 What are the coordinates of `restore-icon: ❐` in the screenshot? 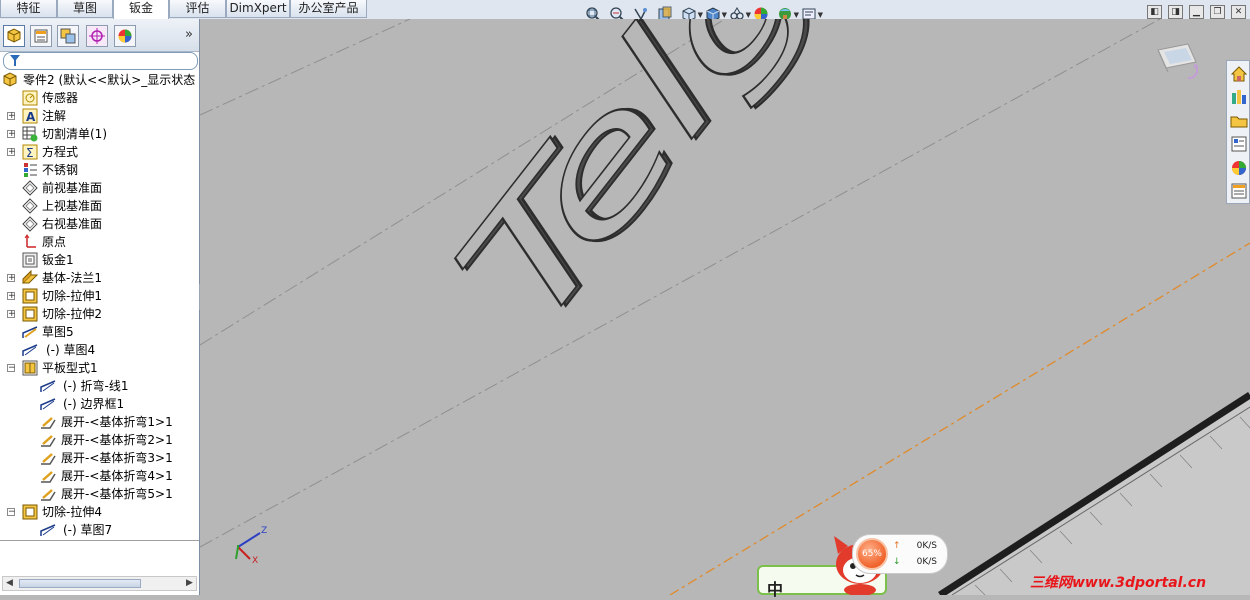 It's located at (1217, 12).